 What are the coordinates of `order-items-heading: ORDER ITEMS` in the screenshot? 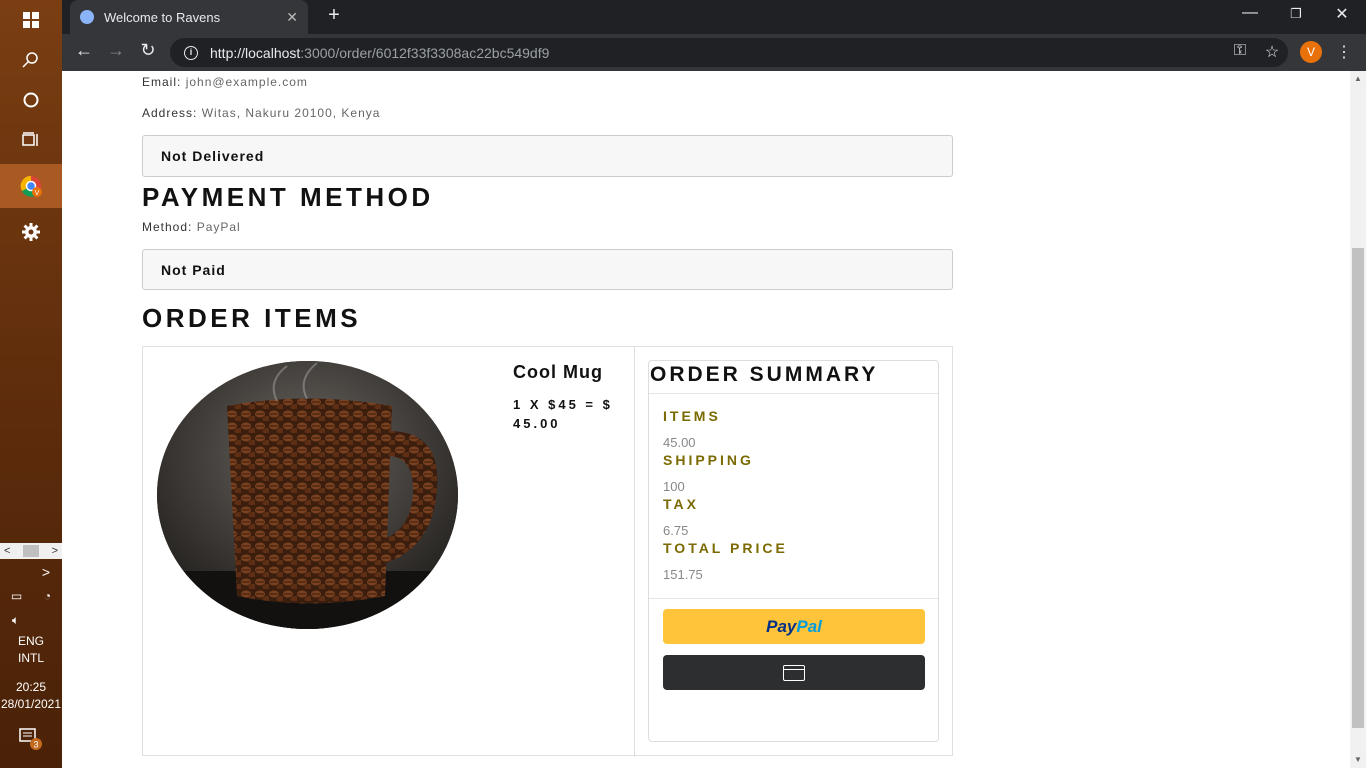 It's located at (252, 318).